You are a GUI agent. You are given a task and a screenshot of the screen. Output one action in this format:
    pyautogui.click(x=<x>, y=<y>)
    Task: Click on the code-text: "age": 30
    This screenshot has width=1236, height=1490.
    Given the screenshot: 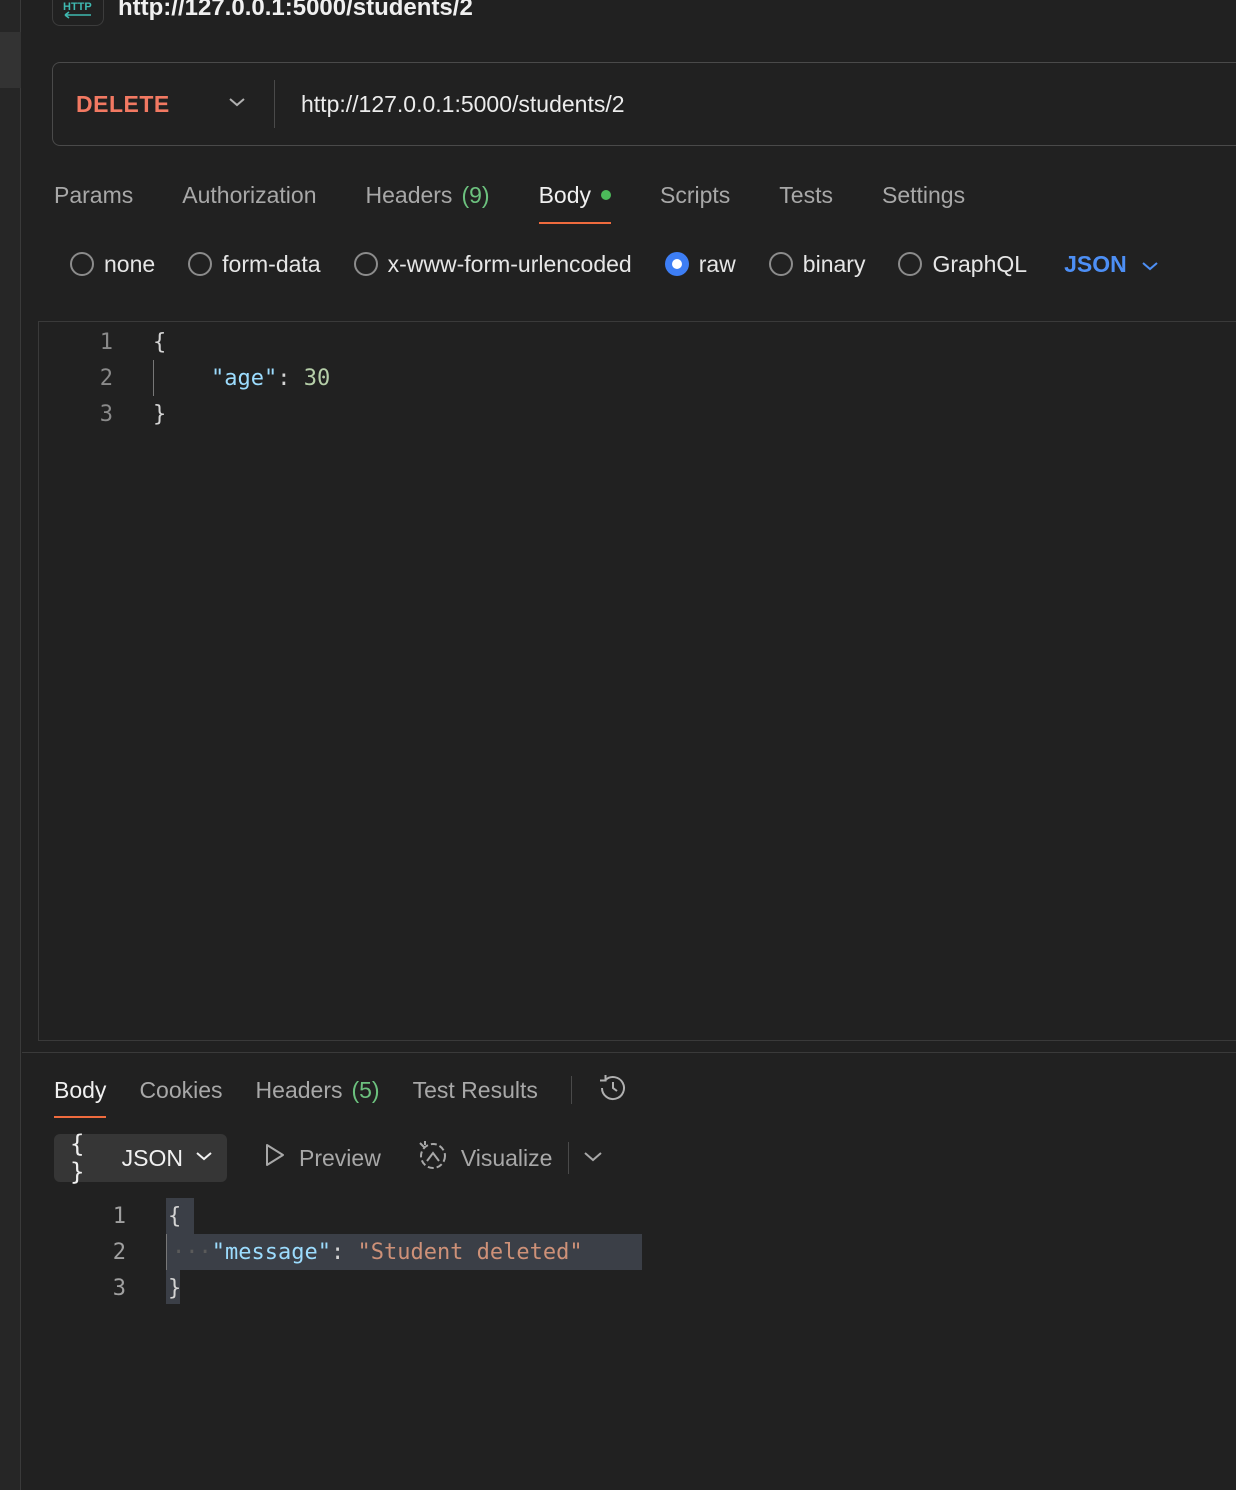 What is the action you would take?
    pyautogui.click(x=270, y=378)
    